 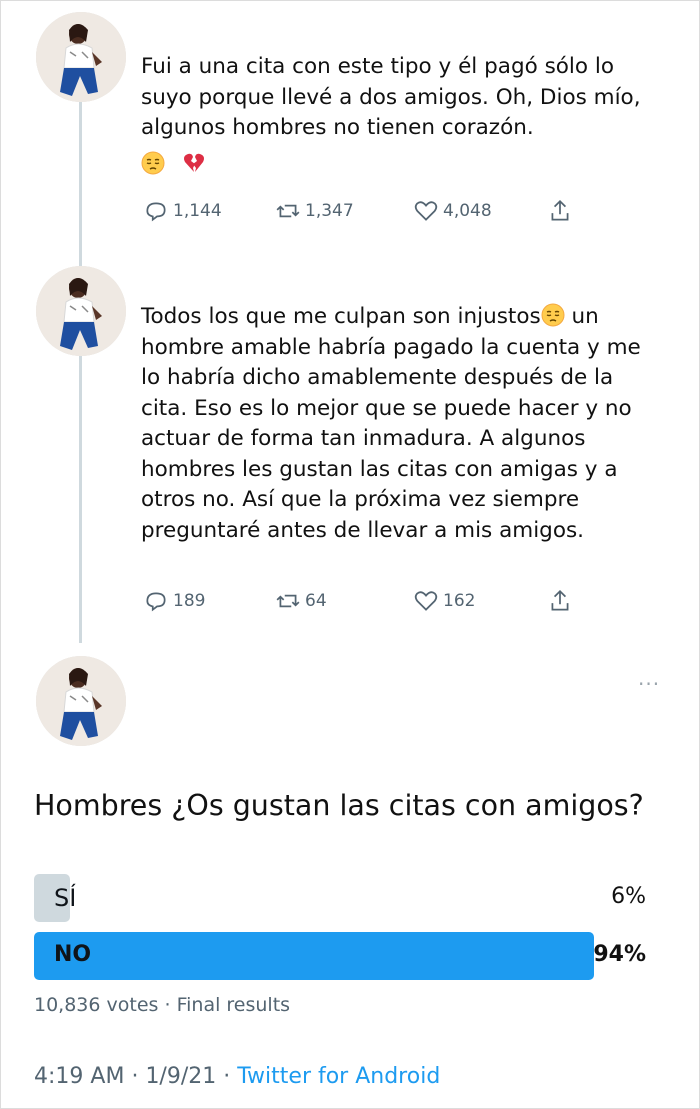 I want to click on reply-button: 1,144, so click(x=182, y=211).